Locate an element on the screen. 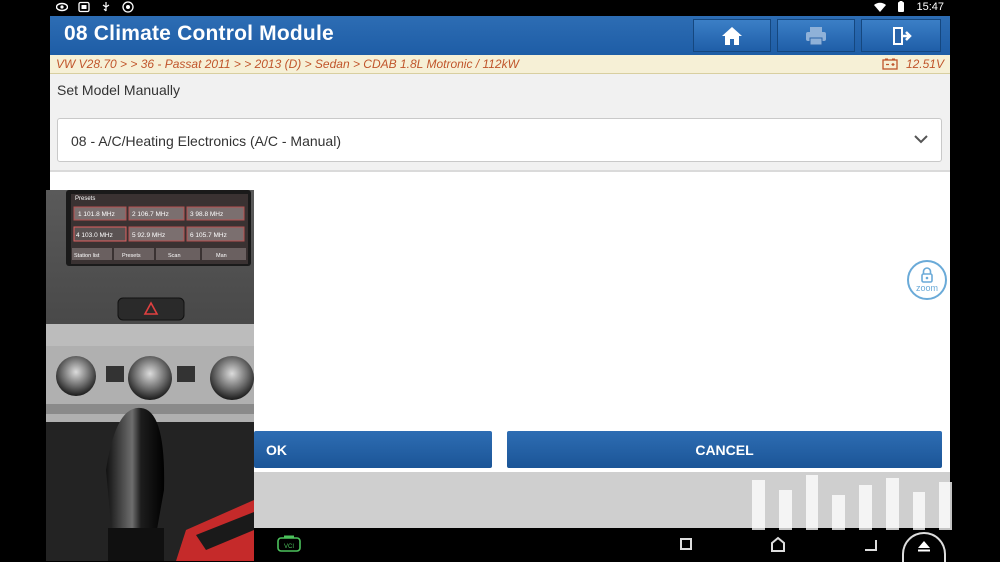 This screenshot has height=562, width=1000. radio-tab: Presets is located at coordinates (131, 256).